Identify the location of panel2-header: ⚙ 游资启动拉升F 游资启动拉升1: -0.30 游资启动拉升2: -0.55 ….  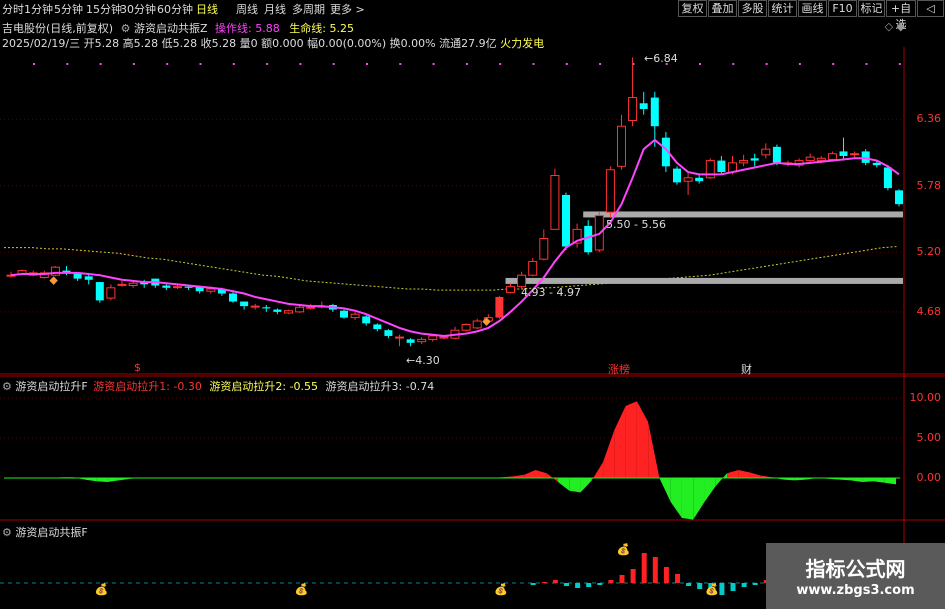
(218, 386).